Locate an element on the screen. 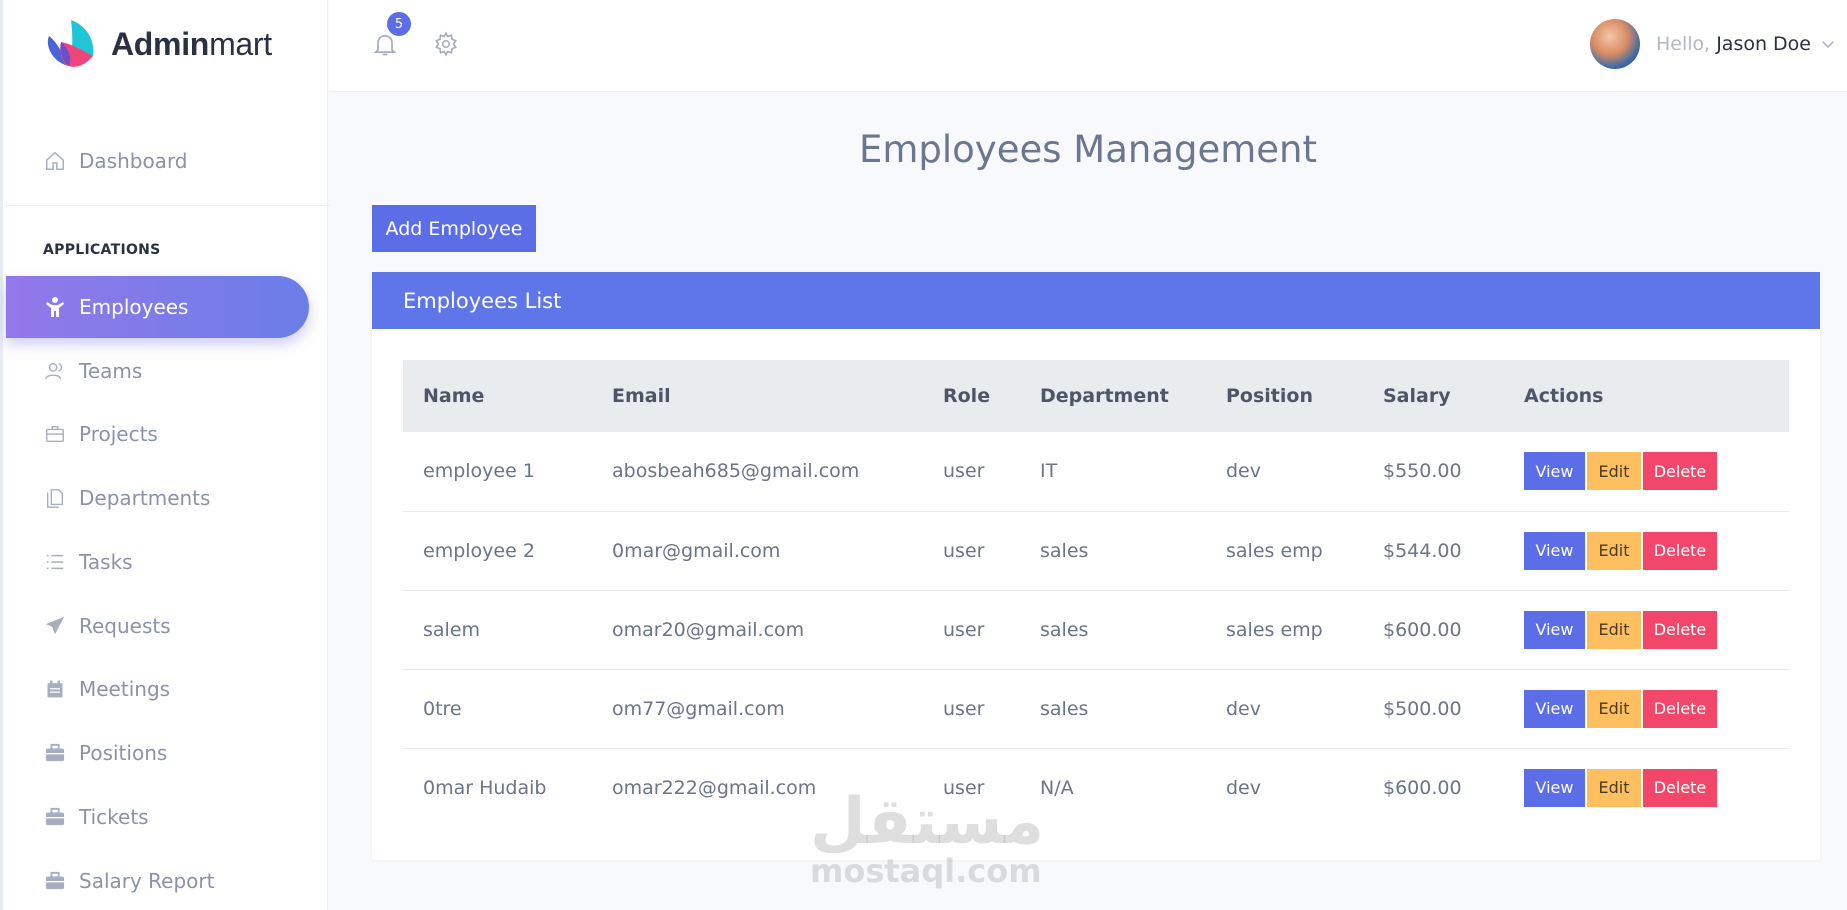  cell-name: employee 1 is located at coordinates (479, 471).